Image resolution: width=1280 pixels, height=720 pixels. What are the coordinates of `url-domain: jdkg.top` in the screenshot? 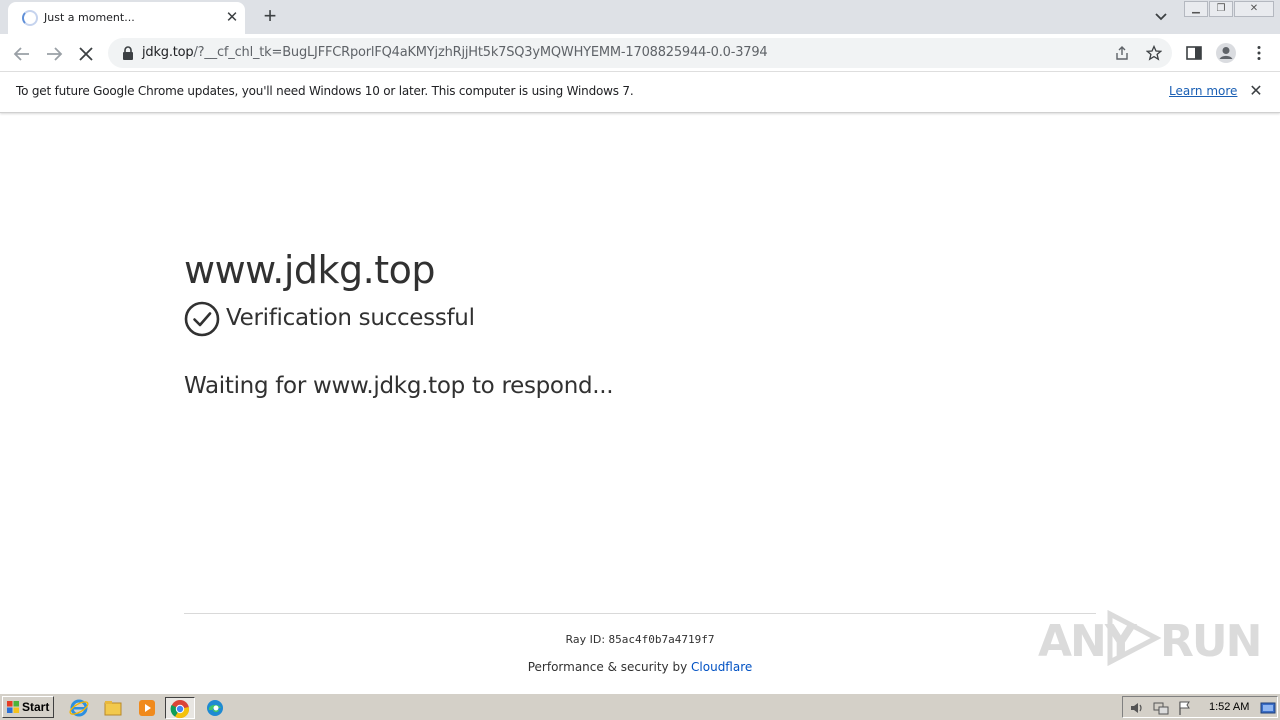 It's located at (168, 52).